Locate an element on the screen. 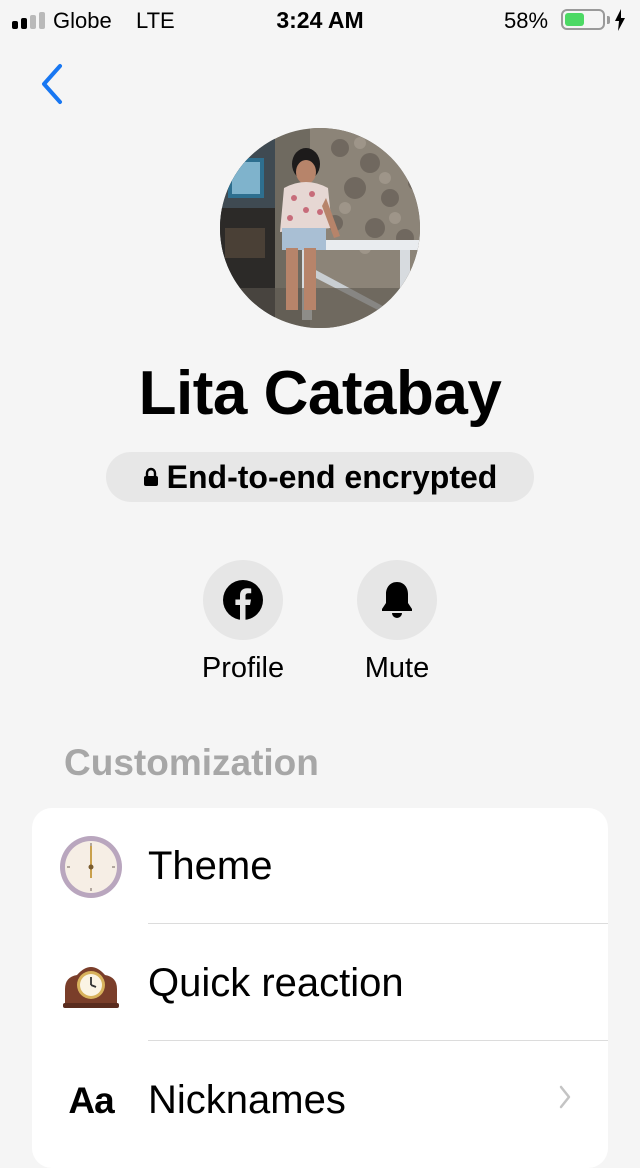 The width and height of the screenshot is (640, 1168). aa-text-icon: Aa is located at coordinates (91, 1101).